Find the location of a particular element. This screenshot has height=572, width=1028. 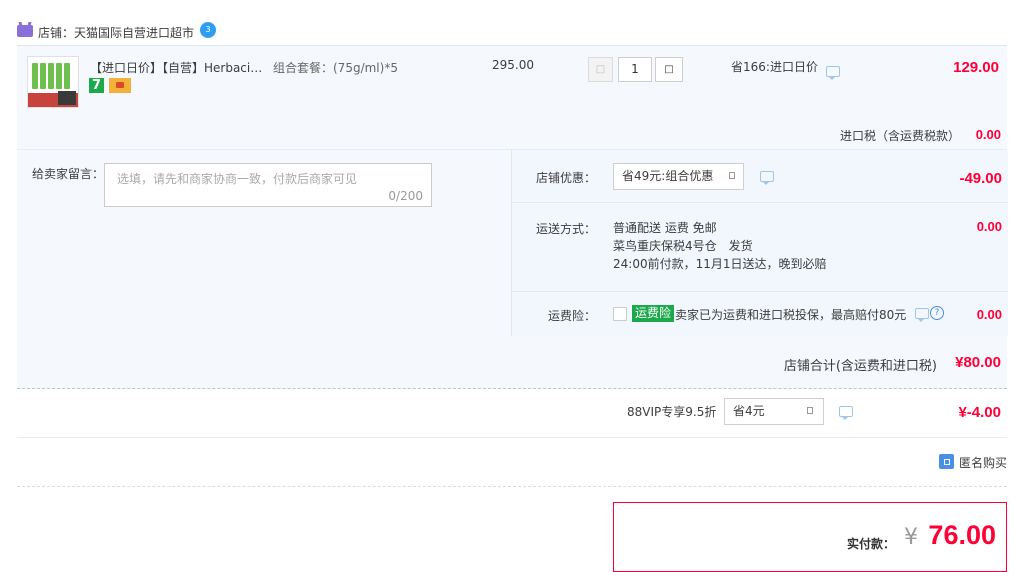

import-tax-label: 进口税（含运费税款） is located at coordinates (900, 136).